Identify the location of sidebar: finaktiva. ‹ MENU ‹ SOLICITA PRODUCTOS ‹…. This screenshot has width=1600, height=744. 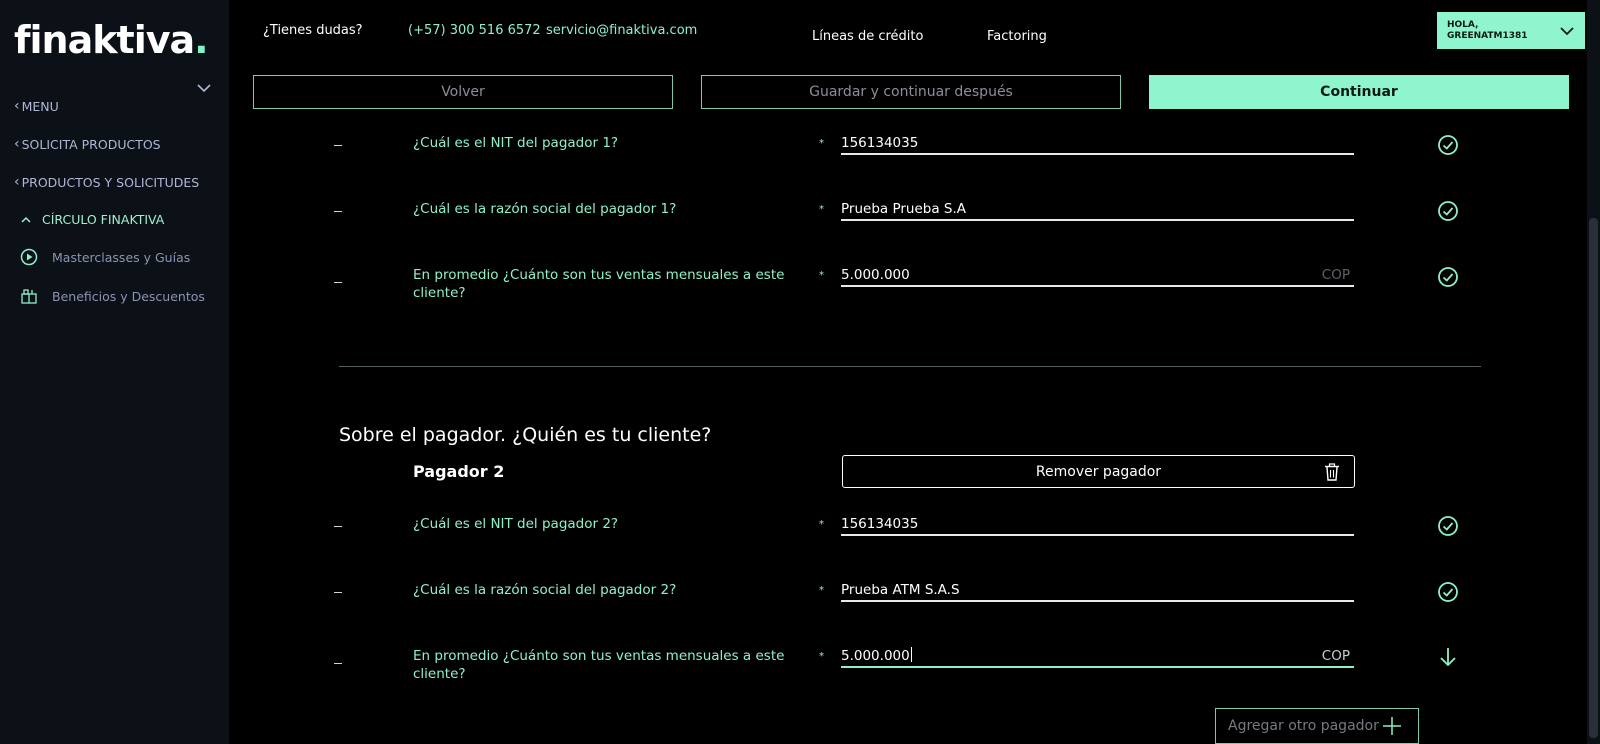
(114, 372).